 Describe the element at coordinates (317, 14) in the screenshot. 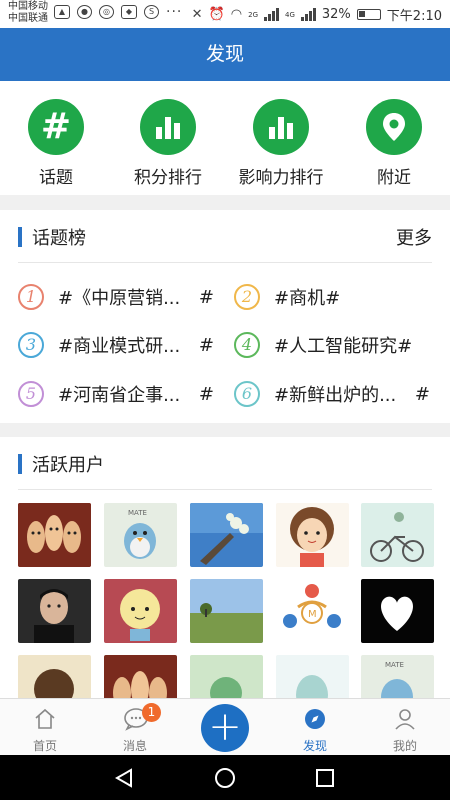

I see `system-status: ✕ ⏰ ◠ 2G 4G 32% 下午2:10` at that location.